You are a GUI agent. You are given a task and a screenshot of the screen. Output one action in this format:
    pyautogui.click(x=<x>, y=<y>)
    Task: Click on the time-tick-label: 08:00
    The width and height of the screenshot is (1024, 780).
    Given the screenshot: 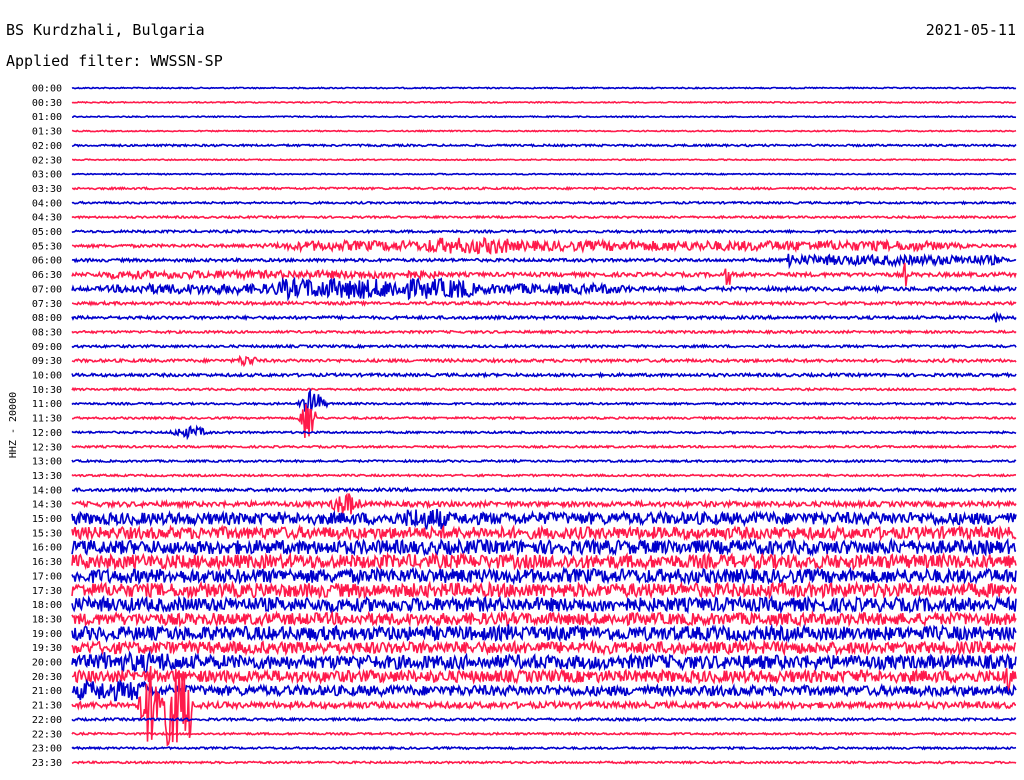 What is the action you would take?
    pyautogui.click(x=47, y=318)
    